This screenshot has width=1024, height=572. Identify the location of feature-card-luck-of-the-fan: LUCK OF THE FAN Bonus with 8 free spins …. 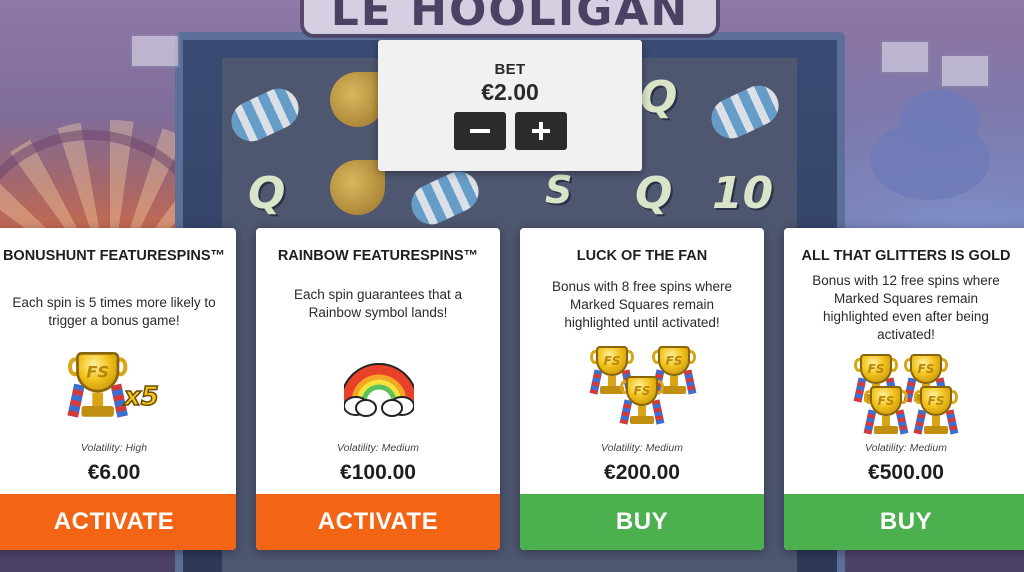
(642, 389).